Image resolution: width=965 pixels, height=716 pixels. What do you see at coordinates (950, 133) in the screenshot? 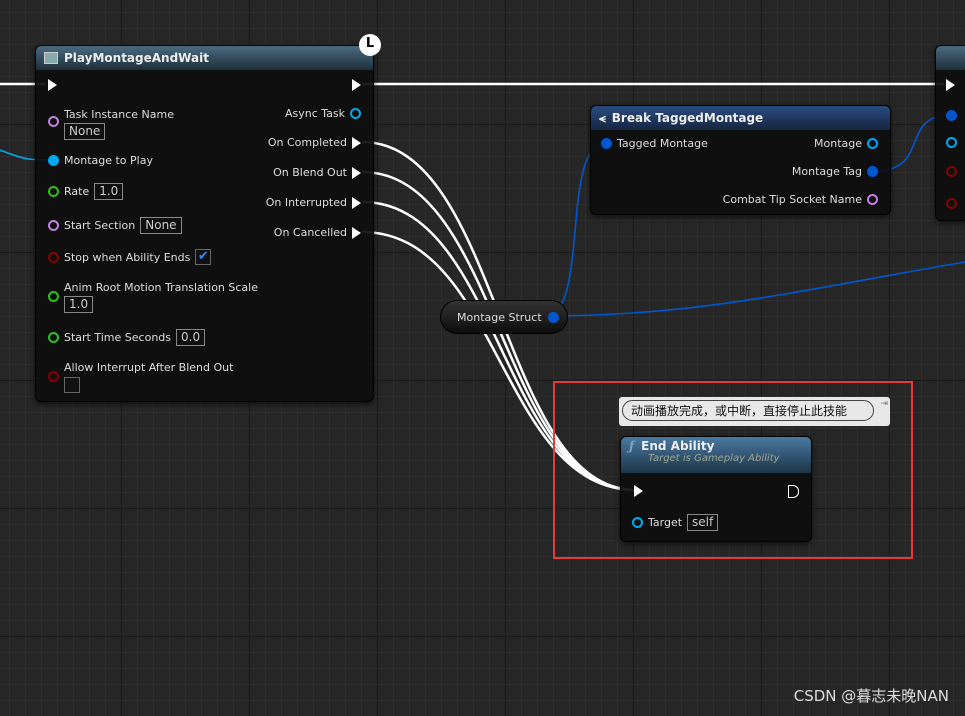
I see `offscreen-node` at bounding box center [950, 133].